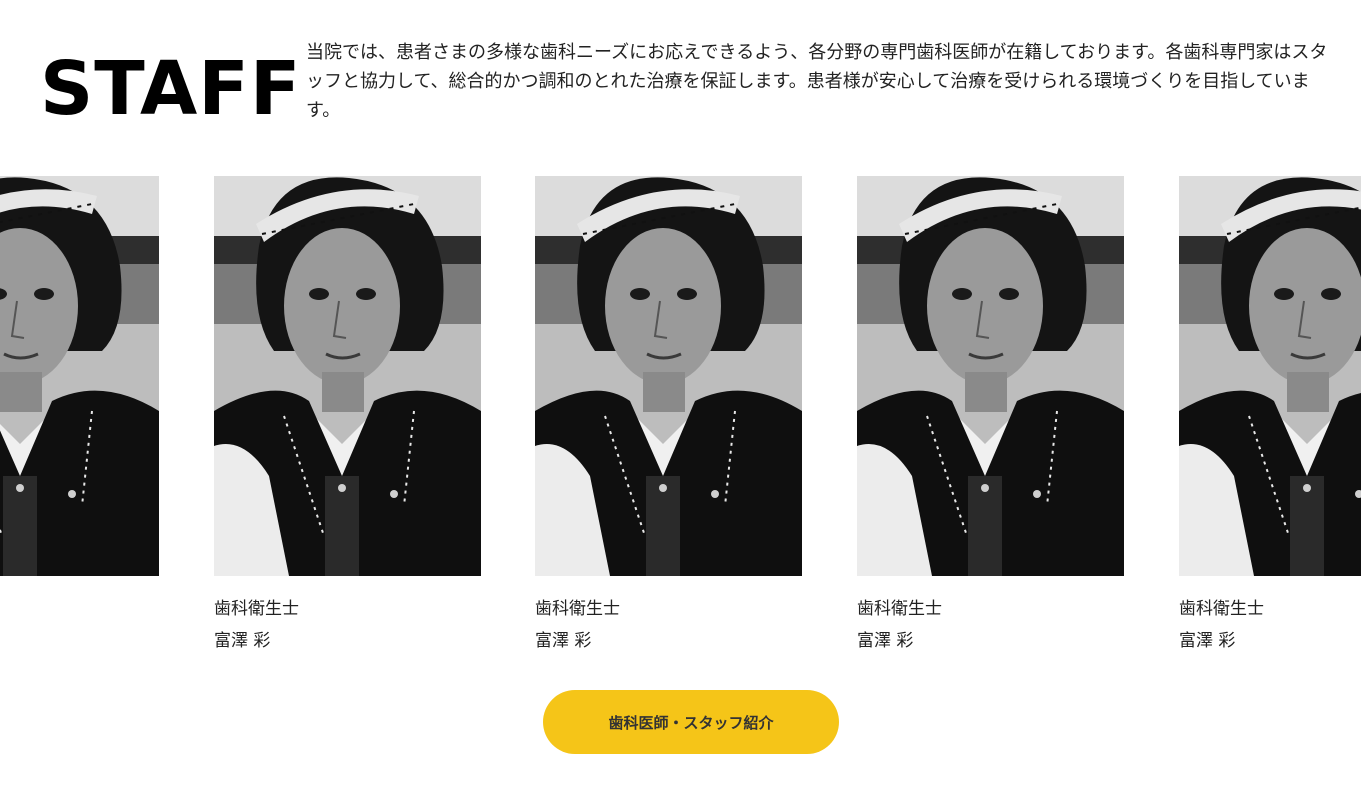  I want to click on section-title: STAFF, so click(171, 89).